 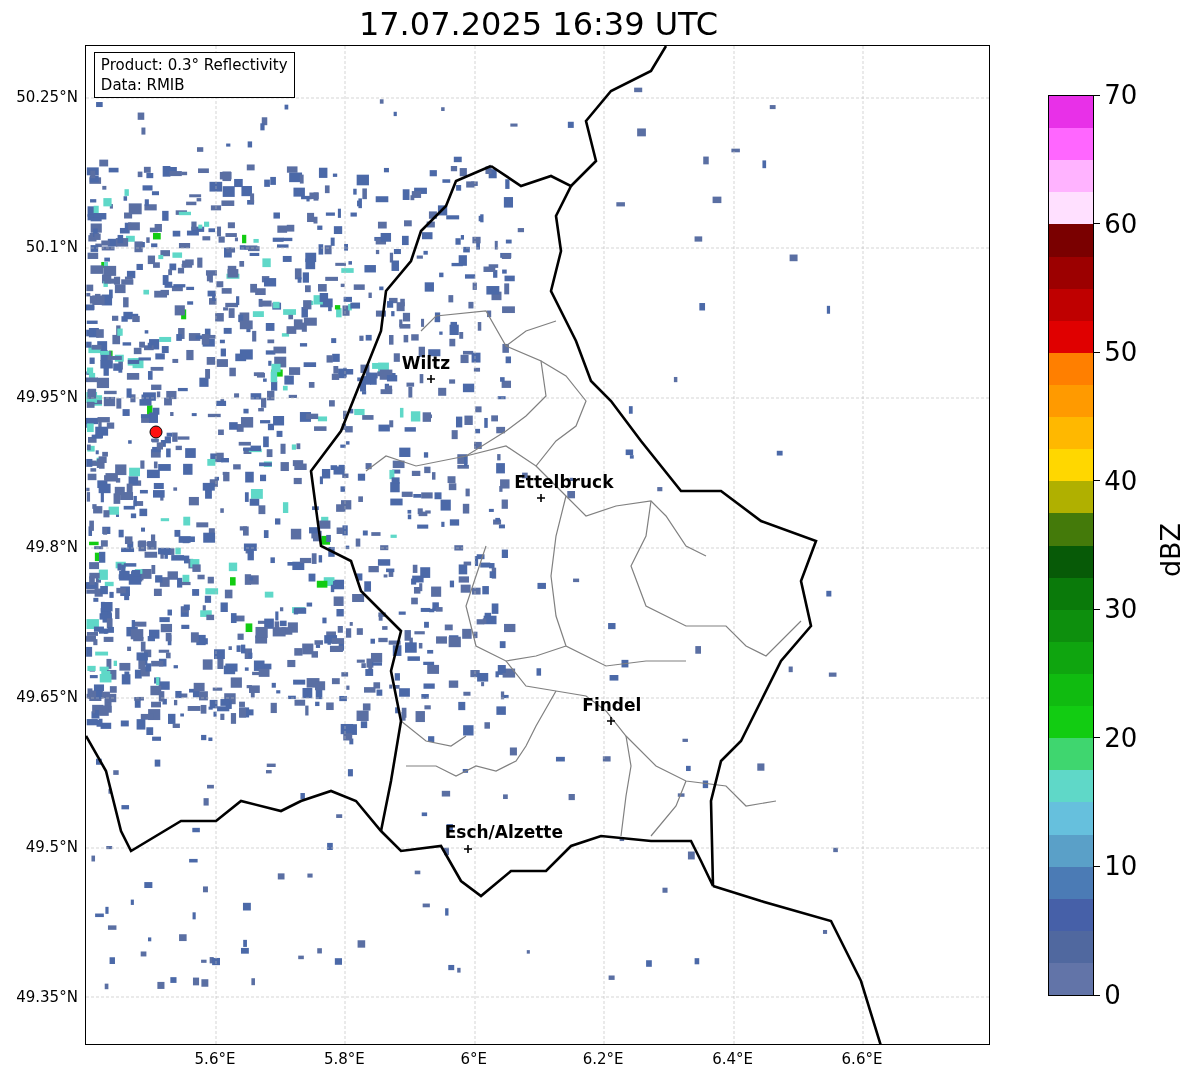 I want to click on colorbar-tick-label: 10, so click(x=1121, y=866).